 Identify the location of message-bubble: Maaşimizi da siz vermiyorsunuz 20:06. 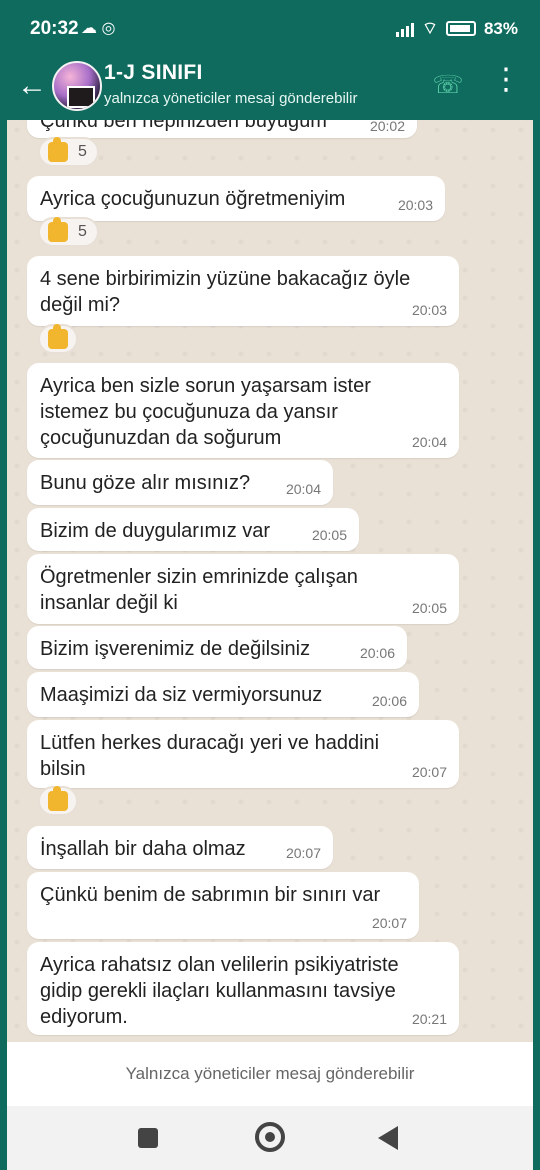
(223, 694).